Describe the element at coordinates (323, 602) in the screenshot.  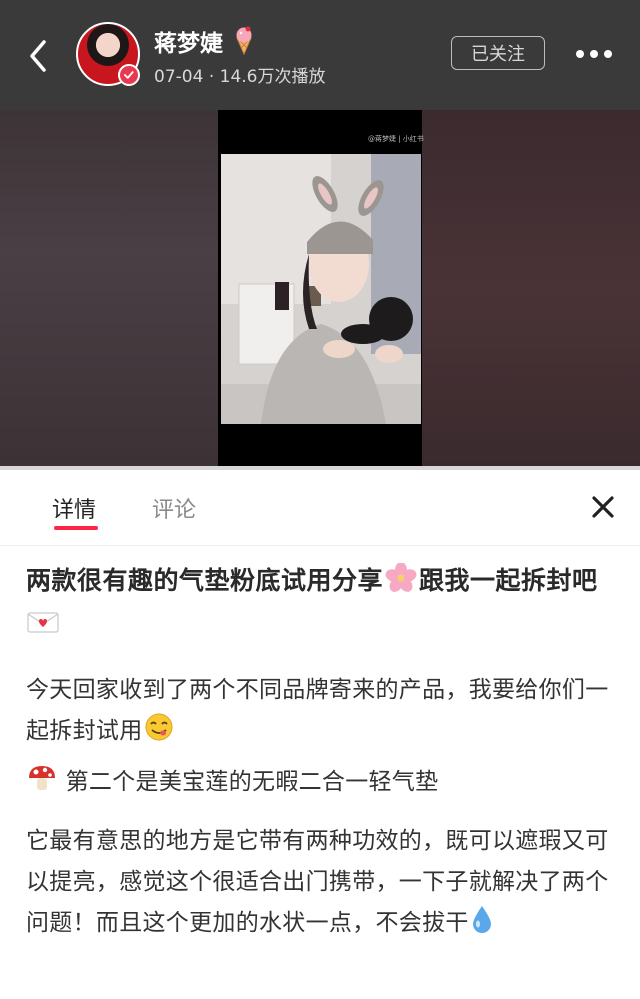
I see `post-title: 两款很有趣的气垫粉底试用分享 跟我一起拆封吧` at that location.